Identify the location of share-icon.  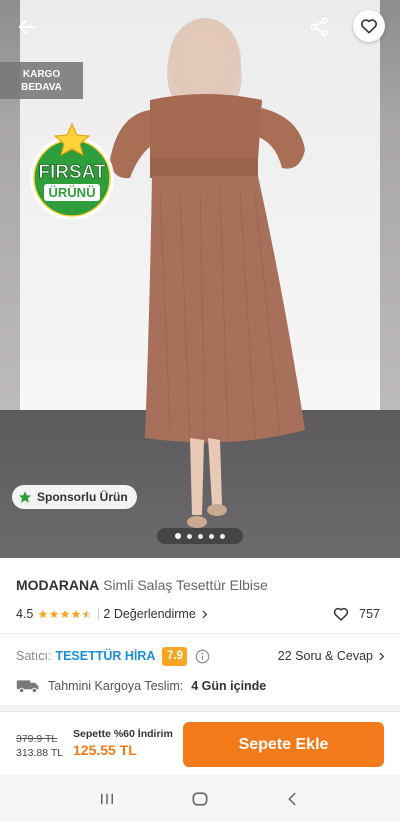
(319, 27).